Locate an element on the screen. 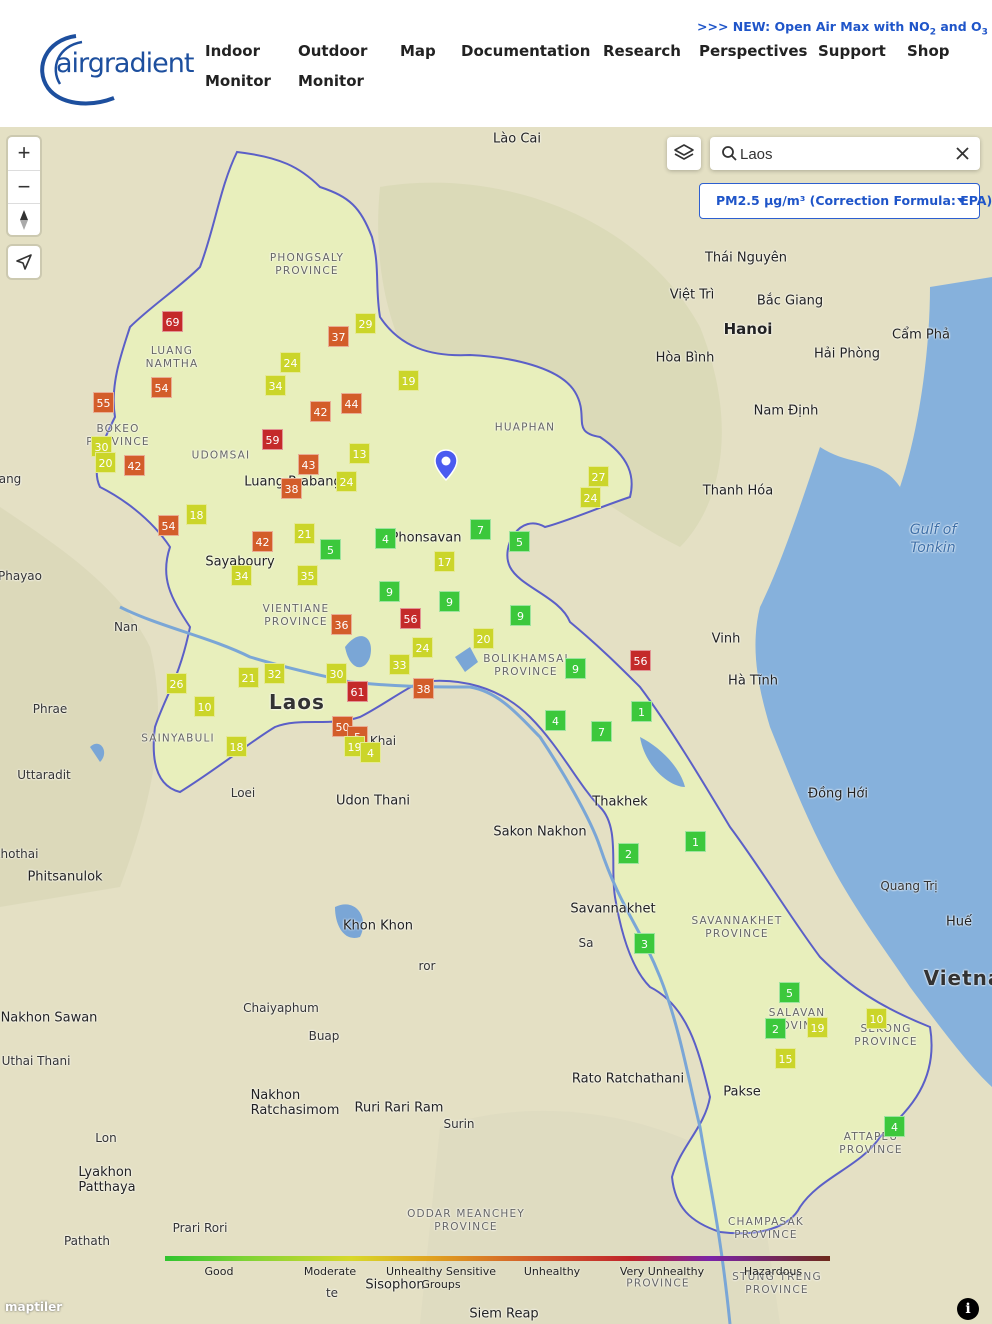  sensor-marker: 30 is located at coordinates (336, 673).